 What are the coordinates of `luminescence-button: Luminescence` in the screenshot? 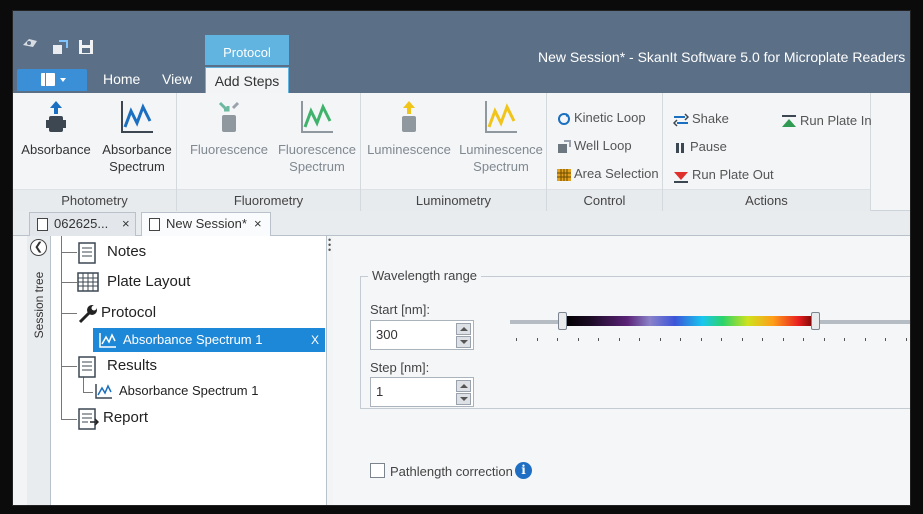 It's located at (409, 128).